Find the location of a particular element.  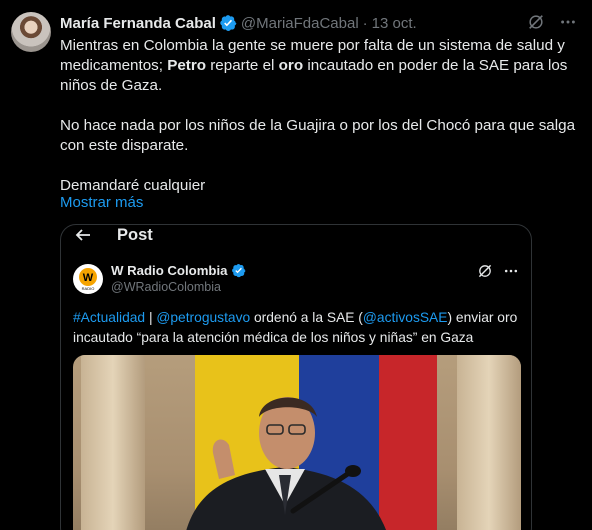

quote-author-row: W Radio Colombia is located at coordinates (178, 270).